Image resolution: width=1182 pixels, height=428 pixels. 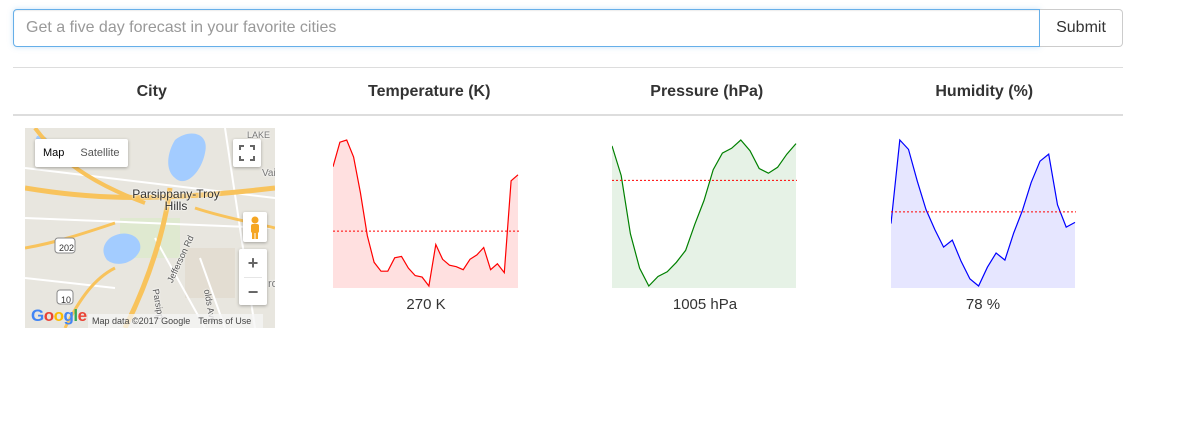 What do you see at coordinates (526, 28) in the screenshot?
I see `city-search-input` at bounding box center [526, 28].